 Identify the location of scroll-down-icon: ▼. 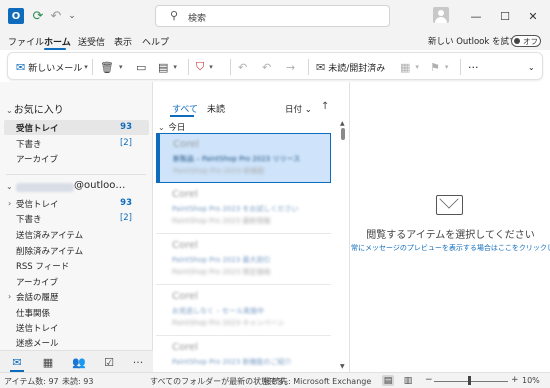
(342, 366).